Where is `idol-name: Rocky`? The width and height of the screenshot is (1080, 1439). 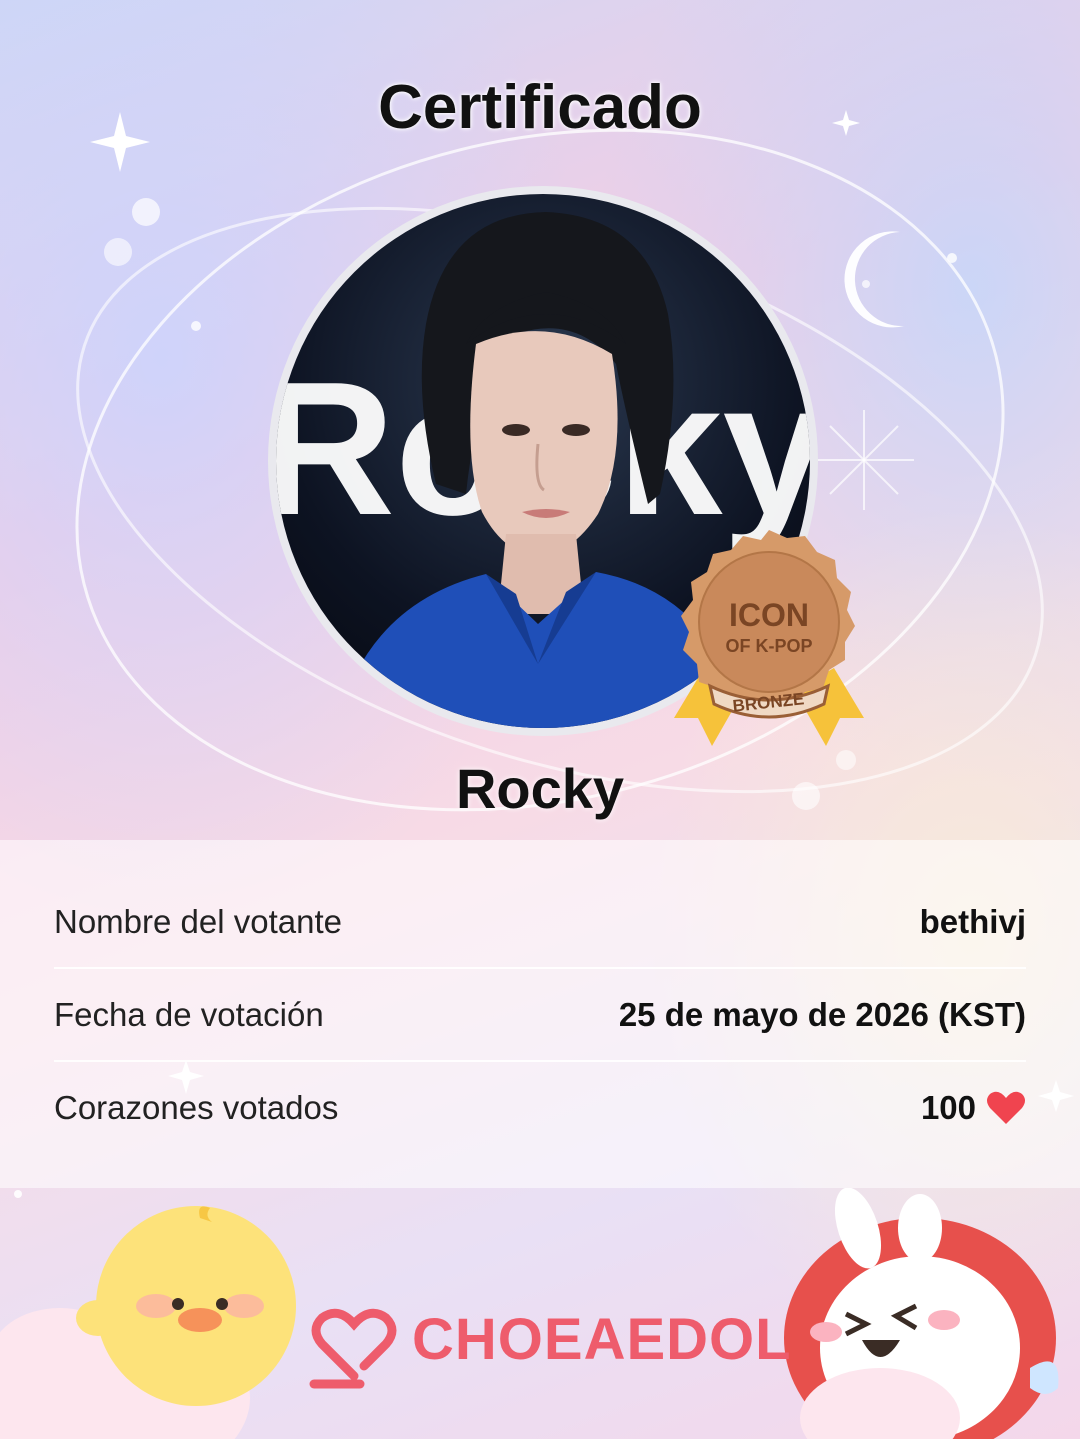
idol-name: Rocky is located at coordinates (540, 788).